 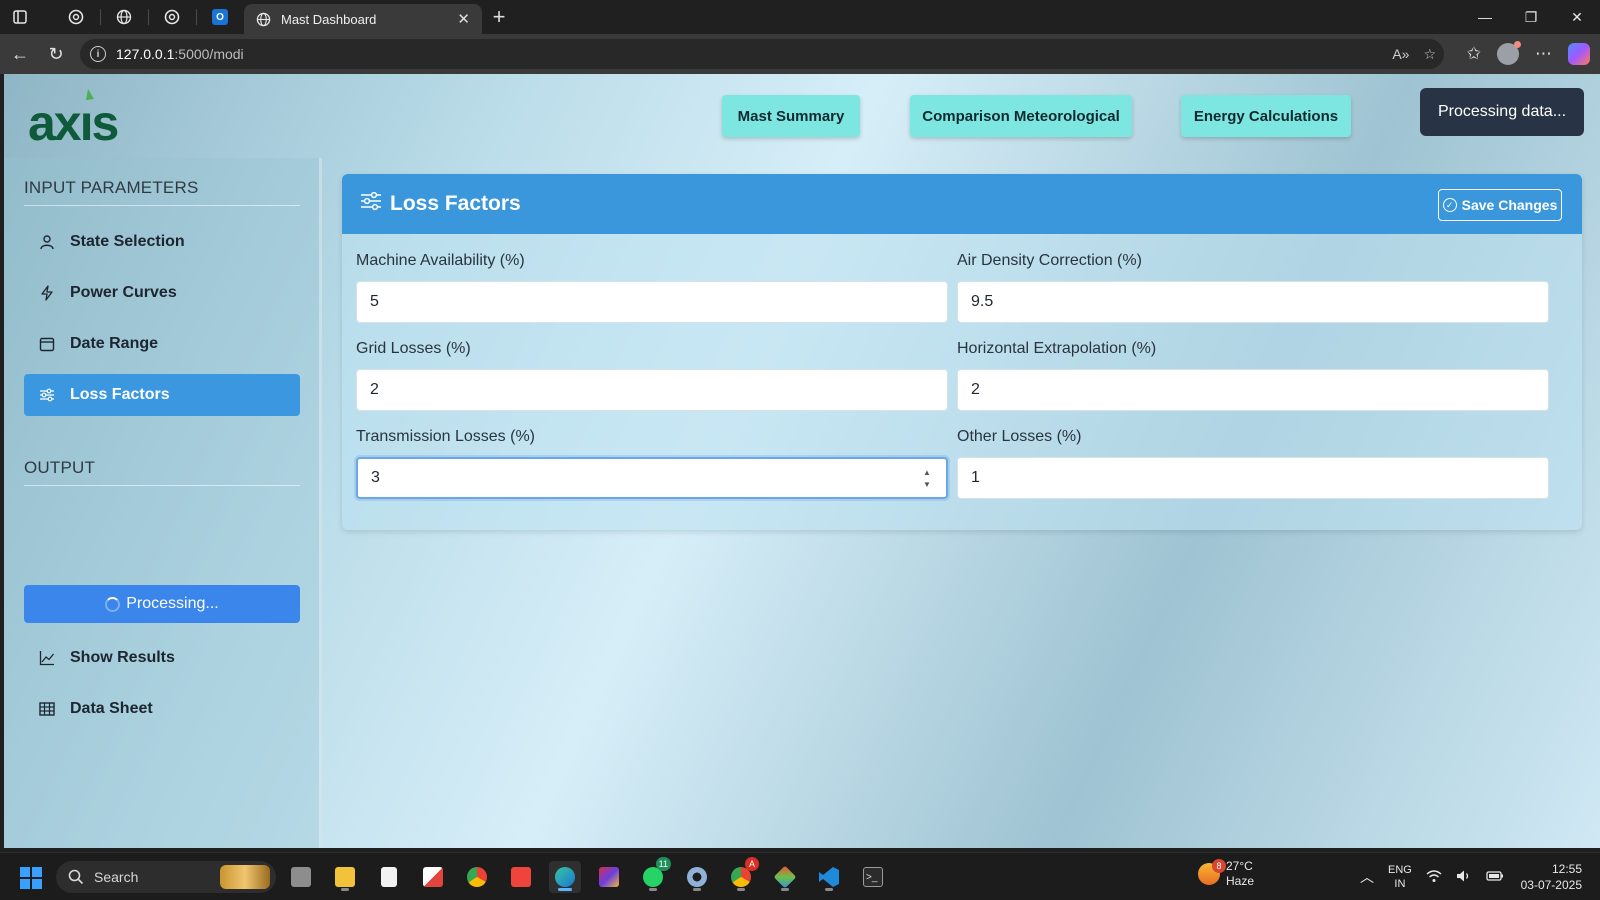 I want to click on sidebar-item-data-sheet: Data Sheet, so click(x=162, y=709).